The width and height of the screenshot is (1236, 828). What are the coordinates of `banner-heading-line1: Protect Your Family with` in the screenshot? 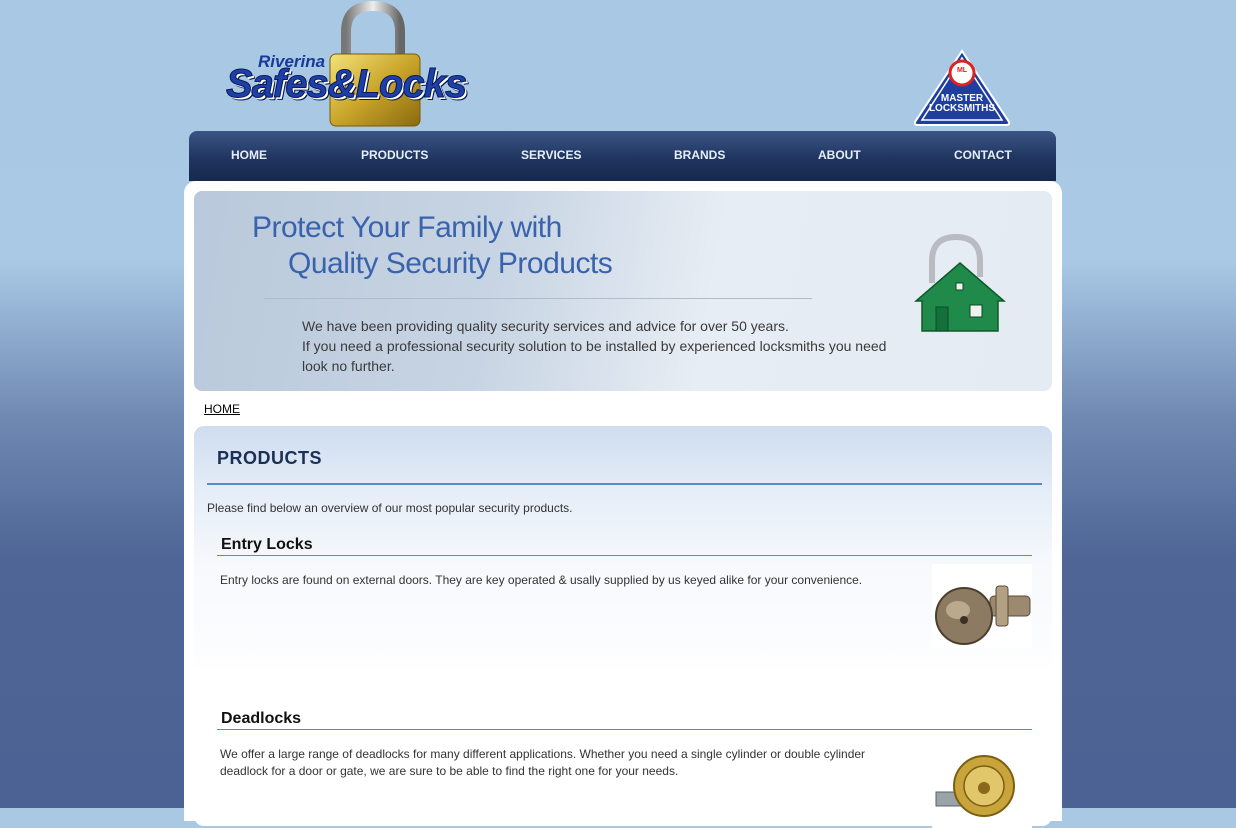 It's located at (407, 227).